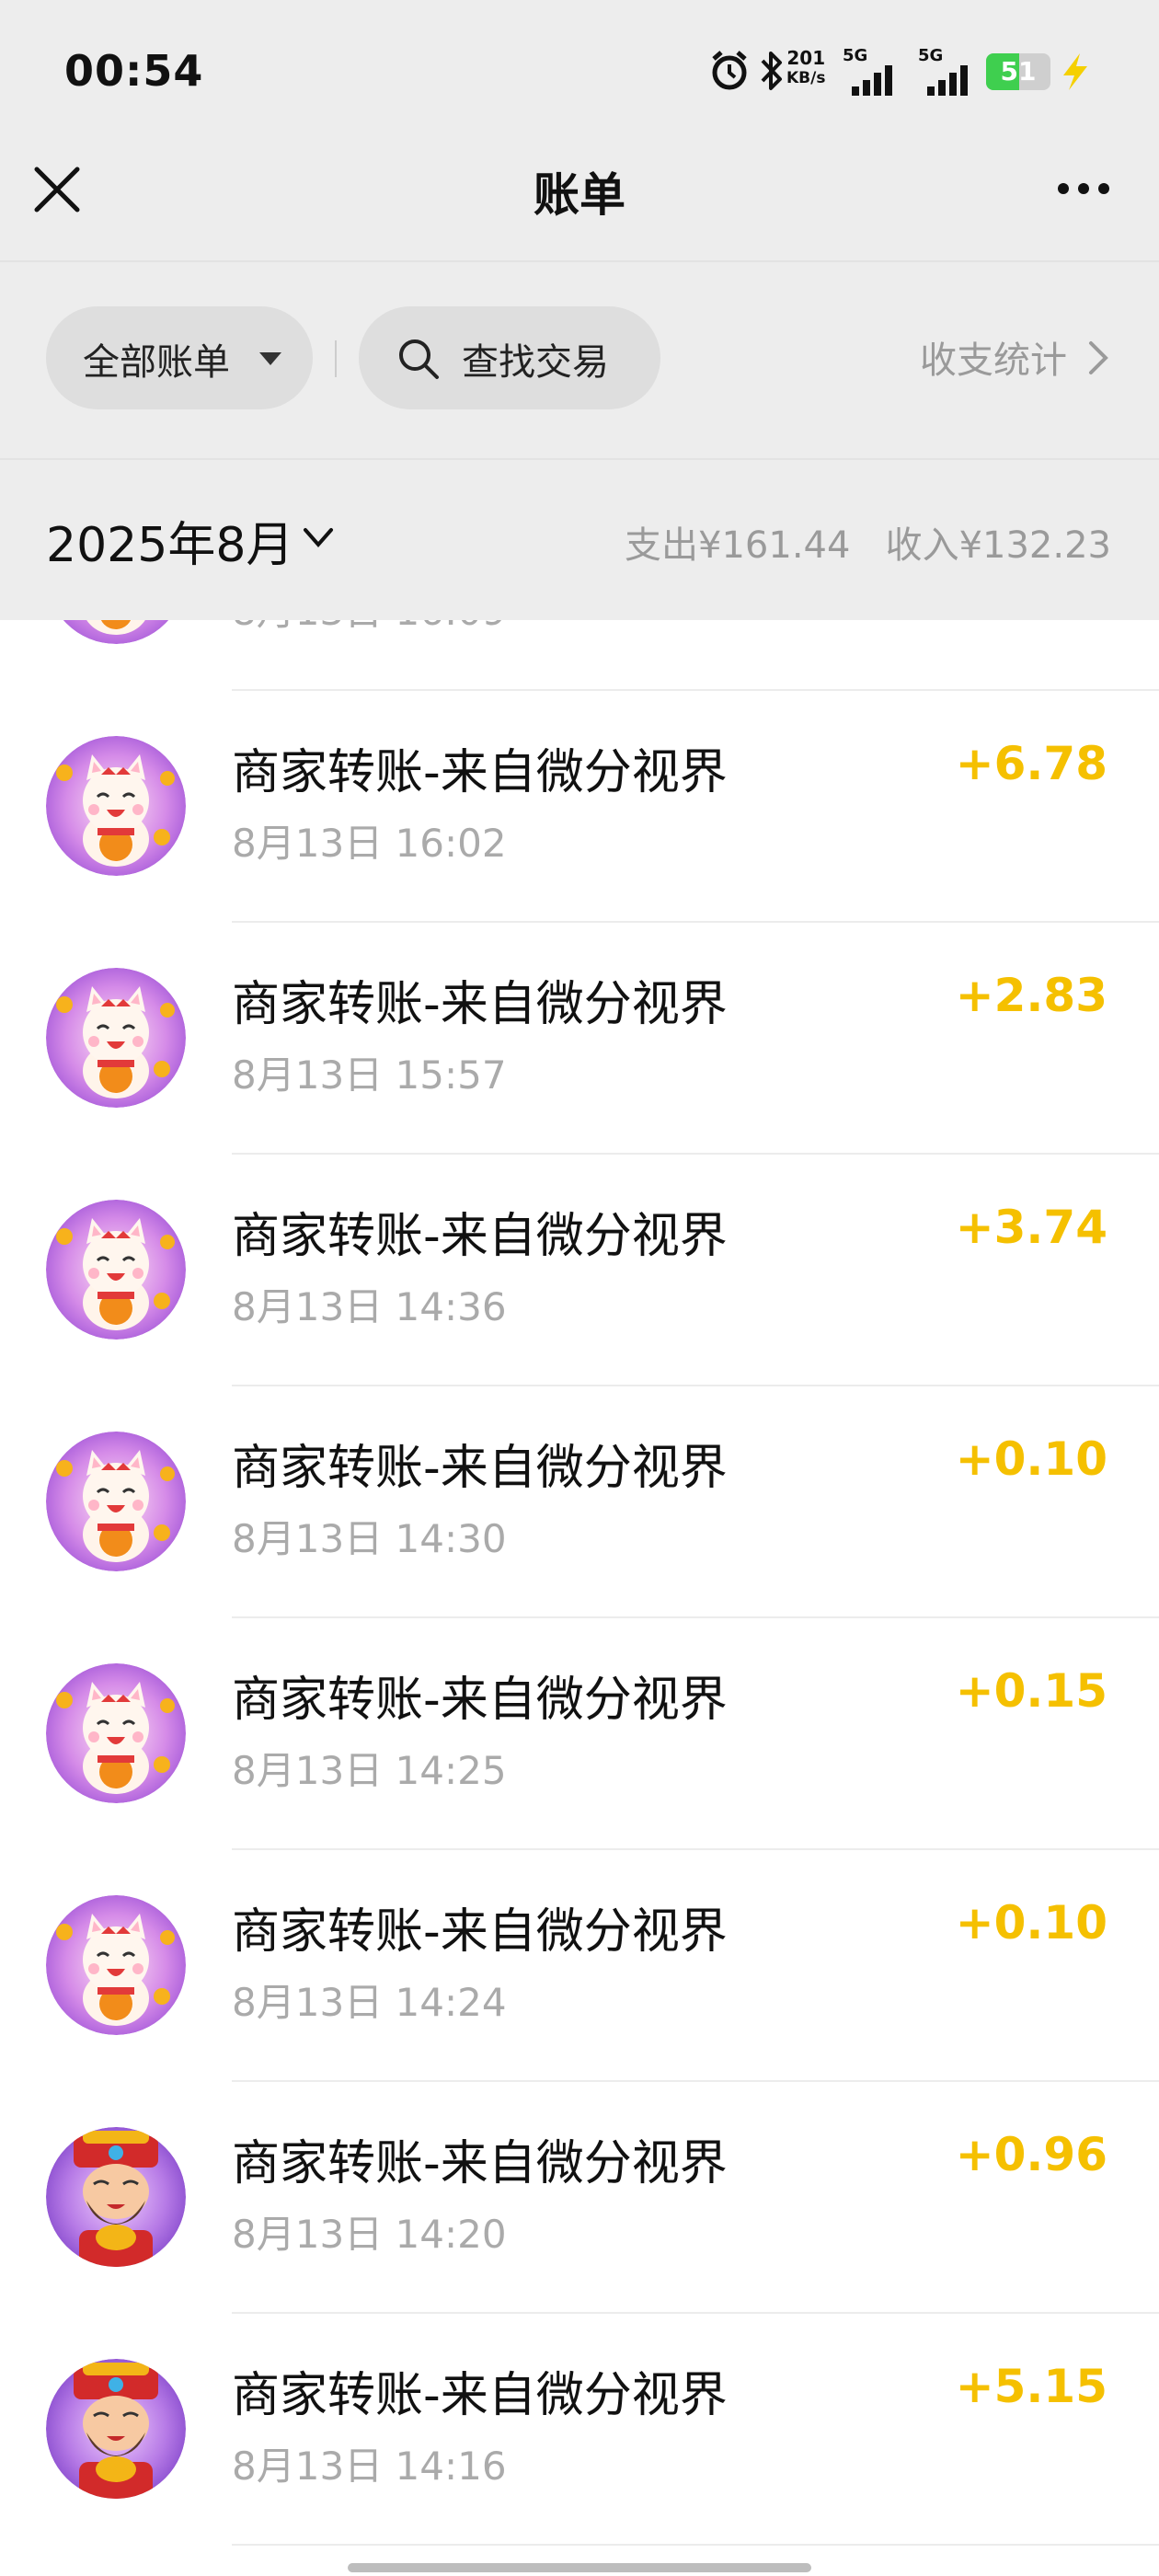 The image size is (1159, 2576). I want to click on transaction-amount: +0.15, so click(1031, 1691).